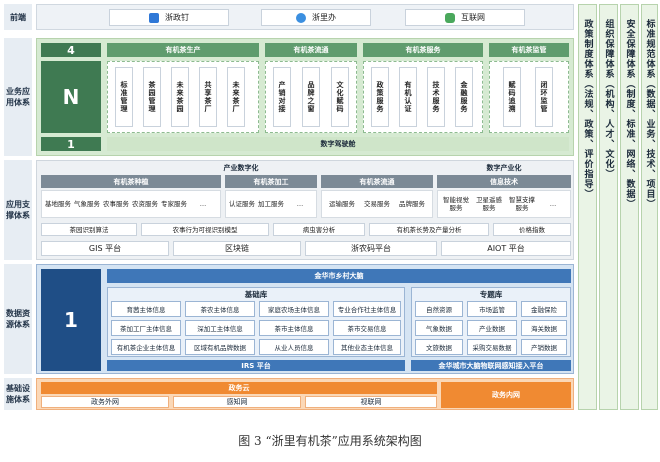 The width and height of the screenshot is (660, 462). What do you see at coordinates (544, 97) in the screenshot?
I see `app-item: 闭环监管` at bounding box center [544, 97].